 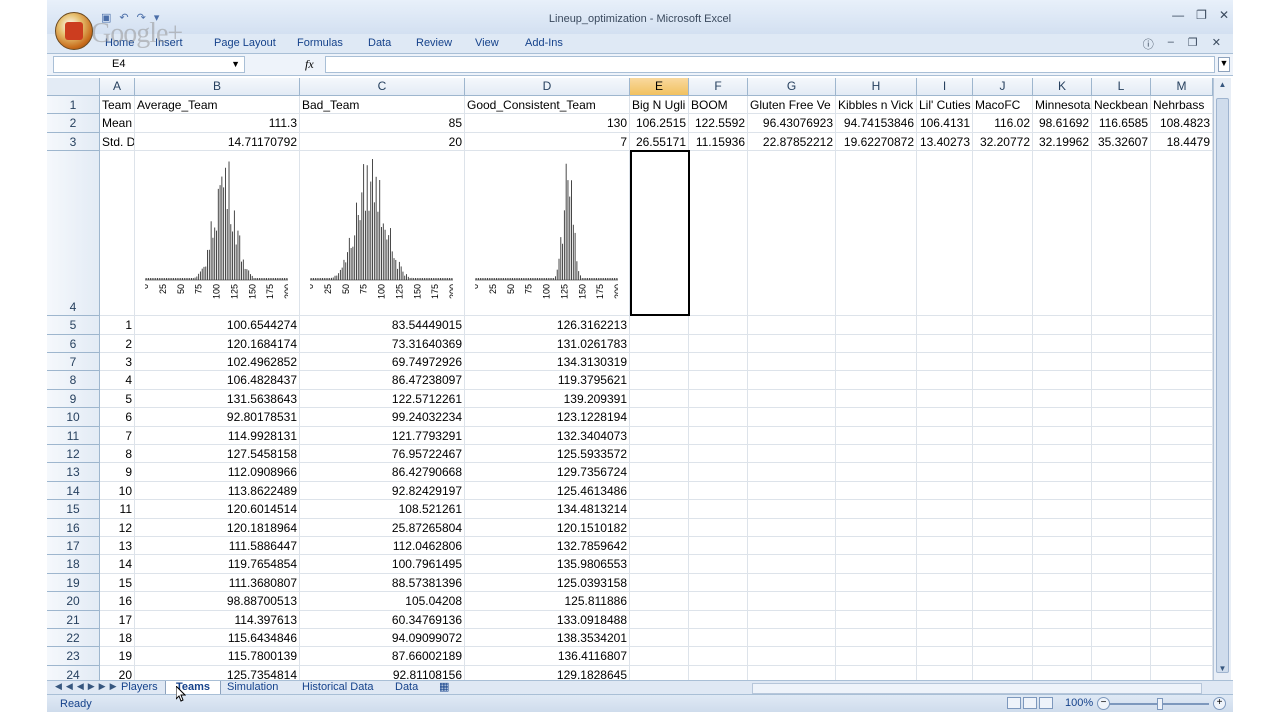 I want to click on cell: 15, so click(x=117, y=583).